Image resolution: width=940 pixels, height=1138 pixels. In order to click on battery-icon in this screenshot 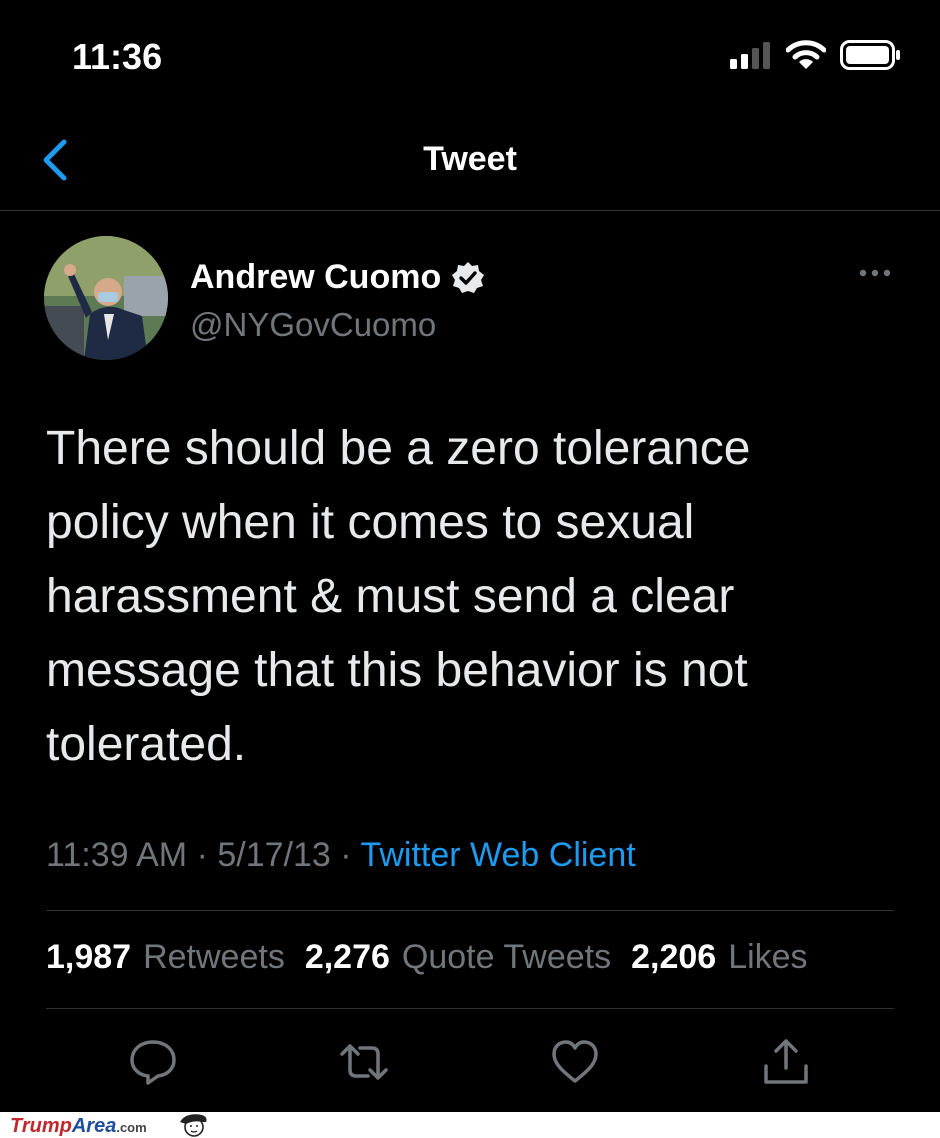, I will do `click(870, 55)`.